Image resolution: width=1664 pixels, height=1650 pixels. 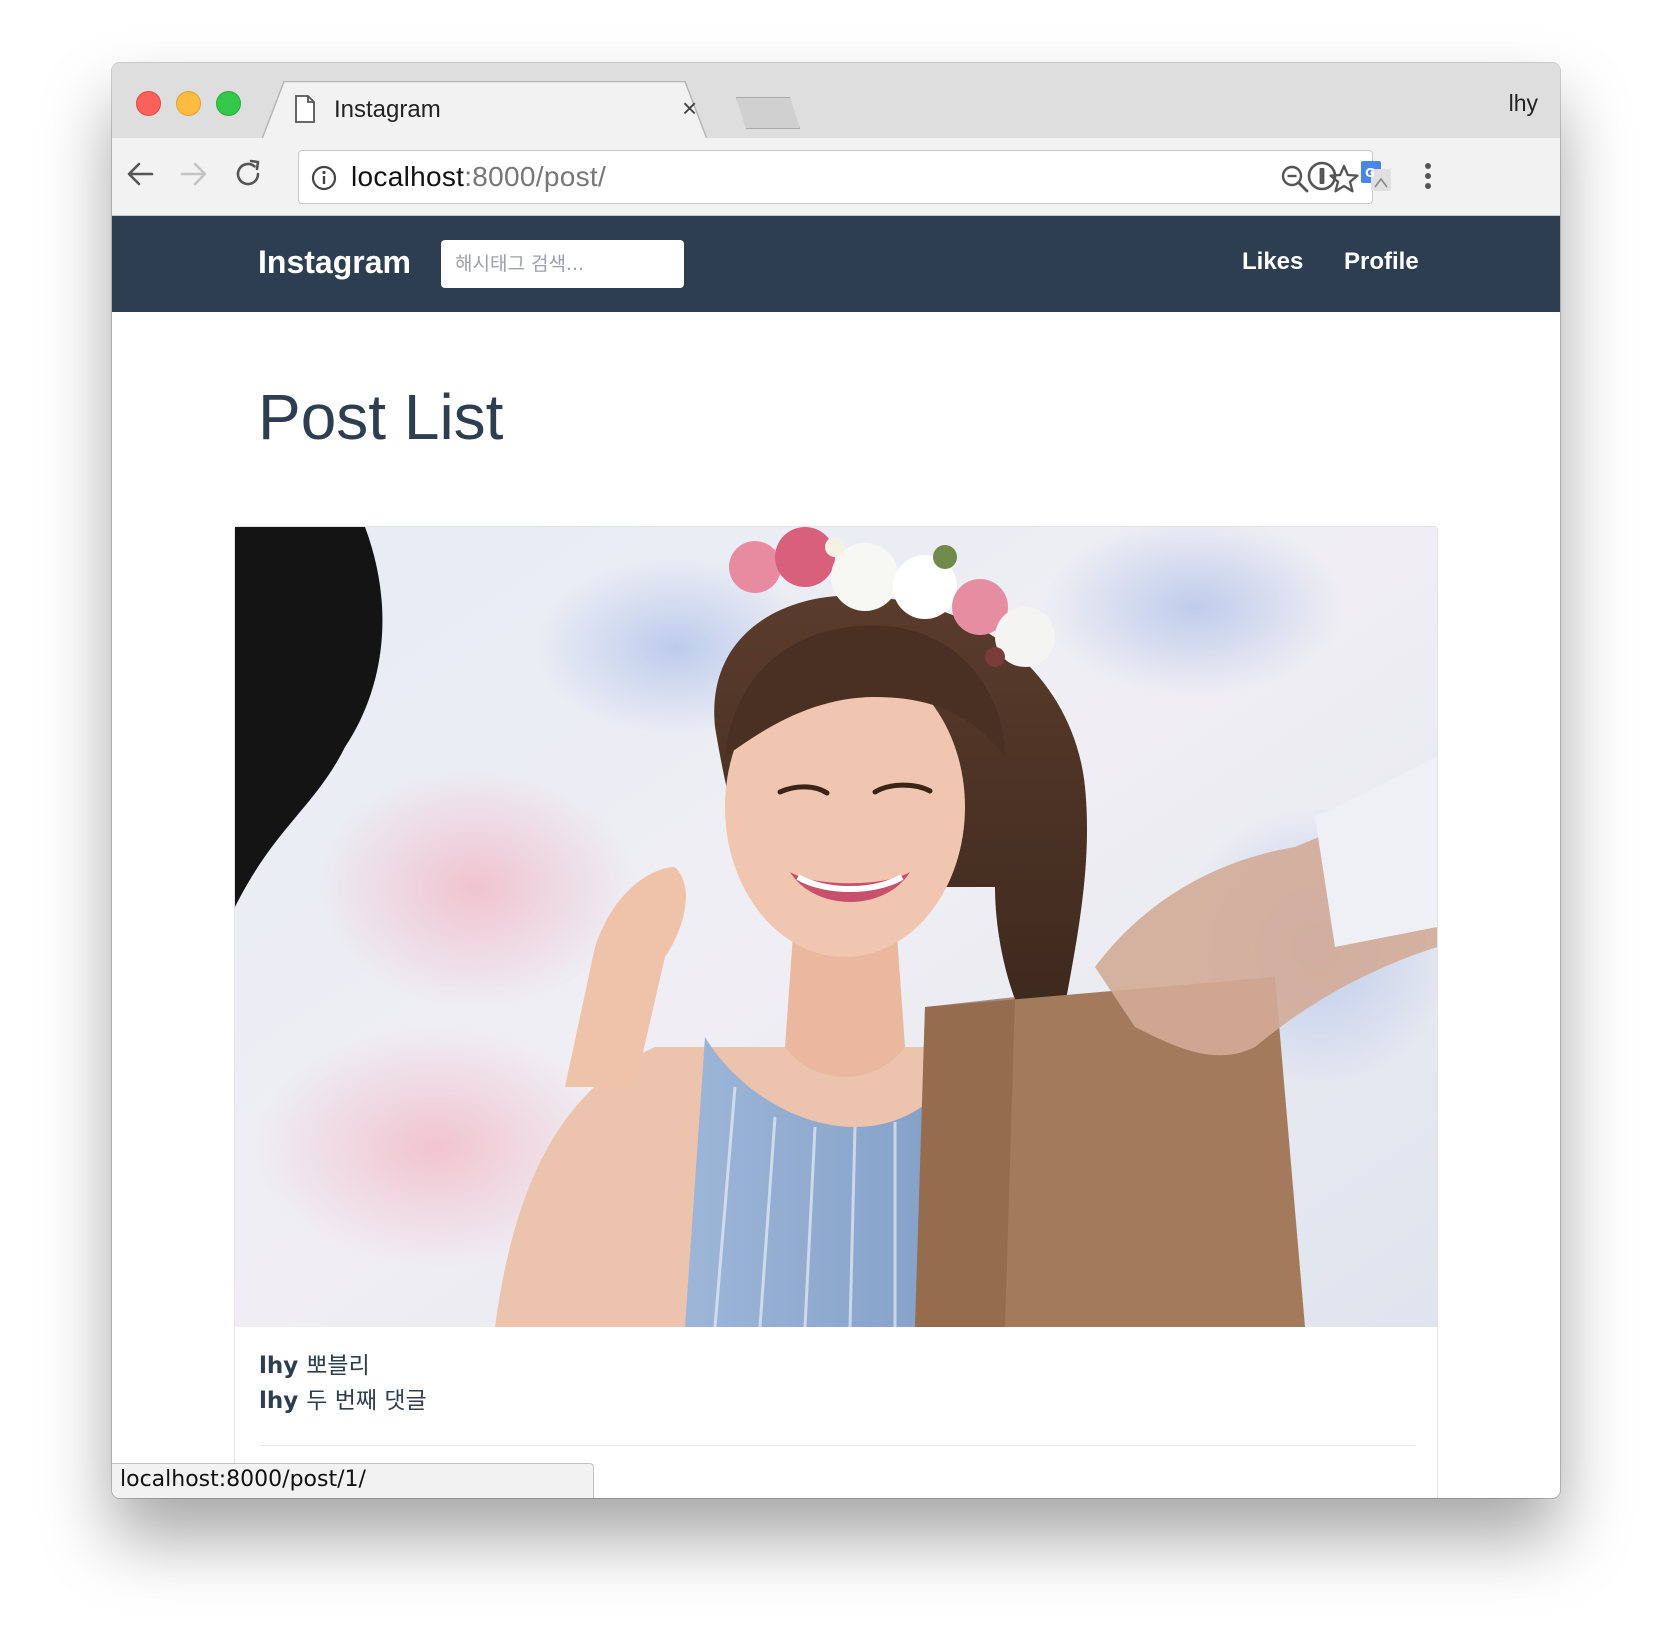 What do you see at coordinates (1523, 103) in the screenshot?
I see `browser-profile-name: lhy` at bounding box center [1523, 103].